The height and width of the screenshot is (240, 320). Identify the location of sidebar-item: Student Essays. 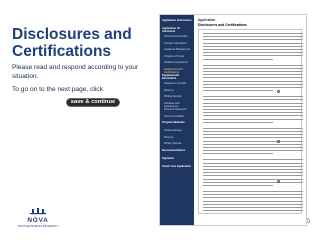
(178, 130).